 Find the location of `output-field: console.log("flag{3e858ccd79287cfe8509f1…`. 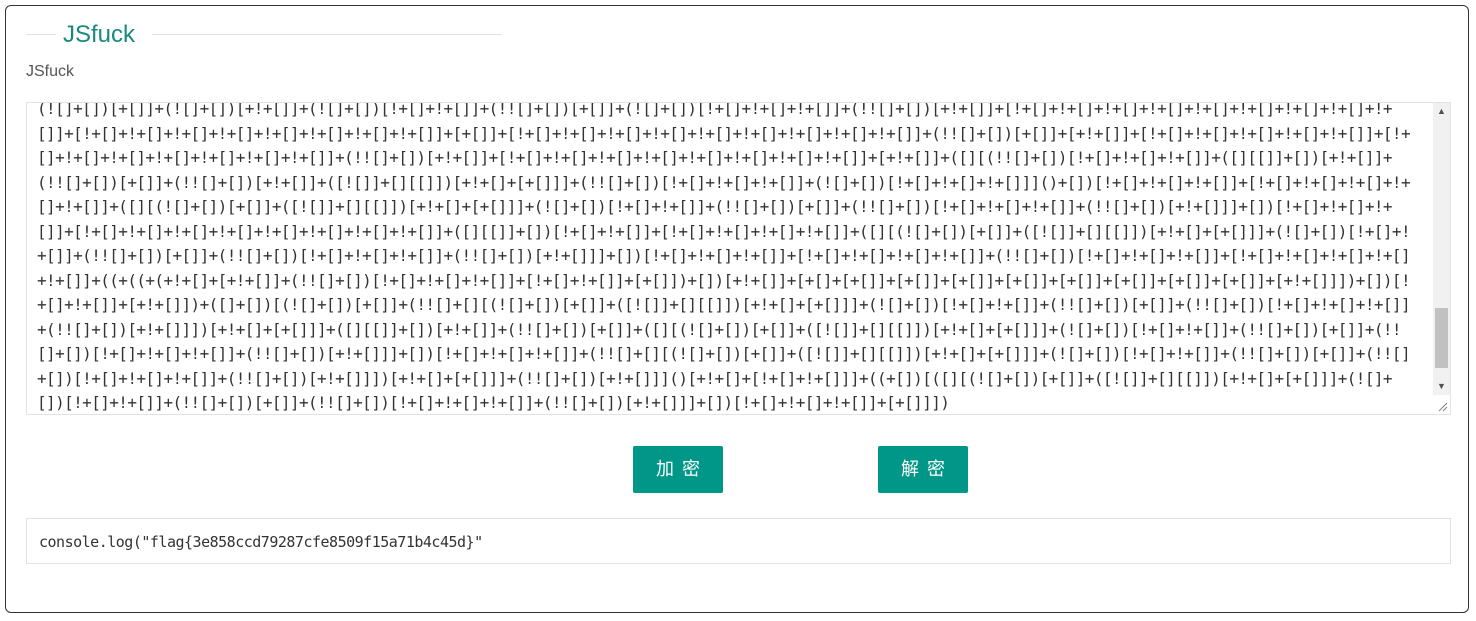

output-field: console.log("flag{3e858ccd79287cfe8509f1… is located at coordinates (738, 541).